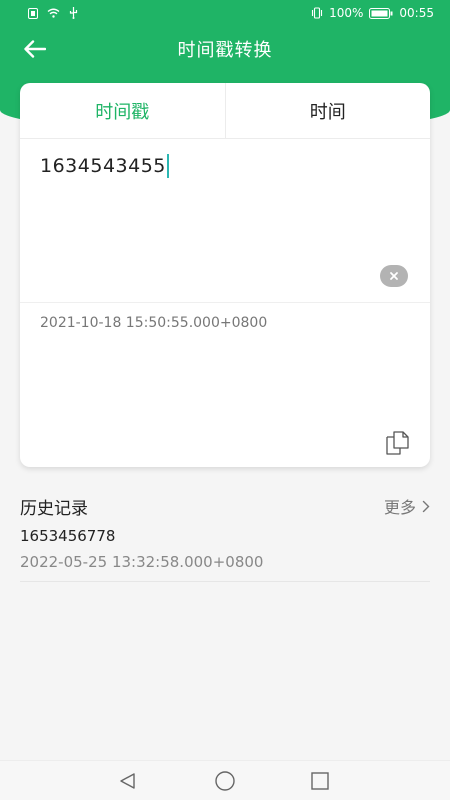  I want to click on converted-datetime: 2021-10-18 15:50:55.000+0800, so click(154, 323).